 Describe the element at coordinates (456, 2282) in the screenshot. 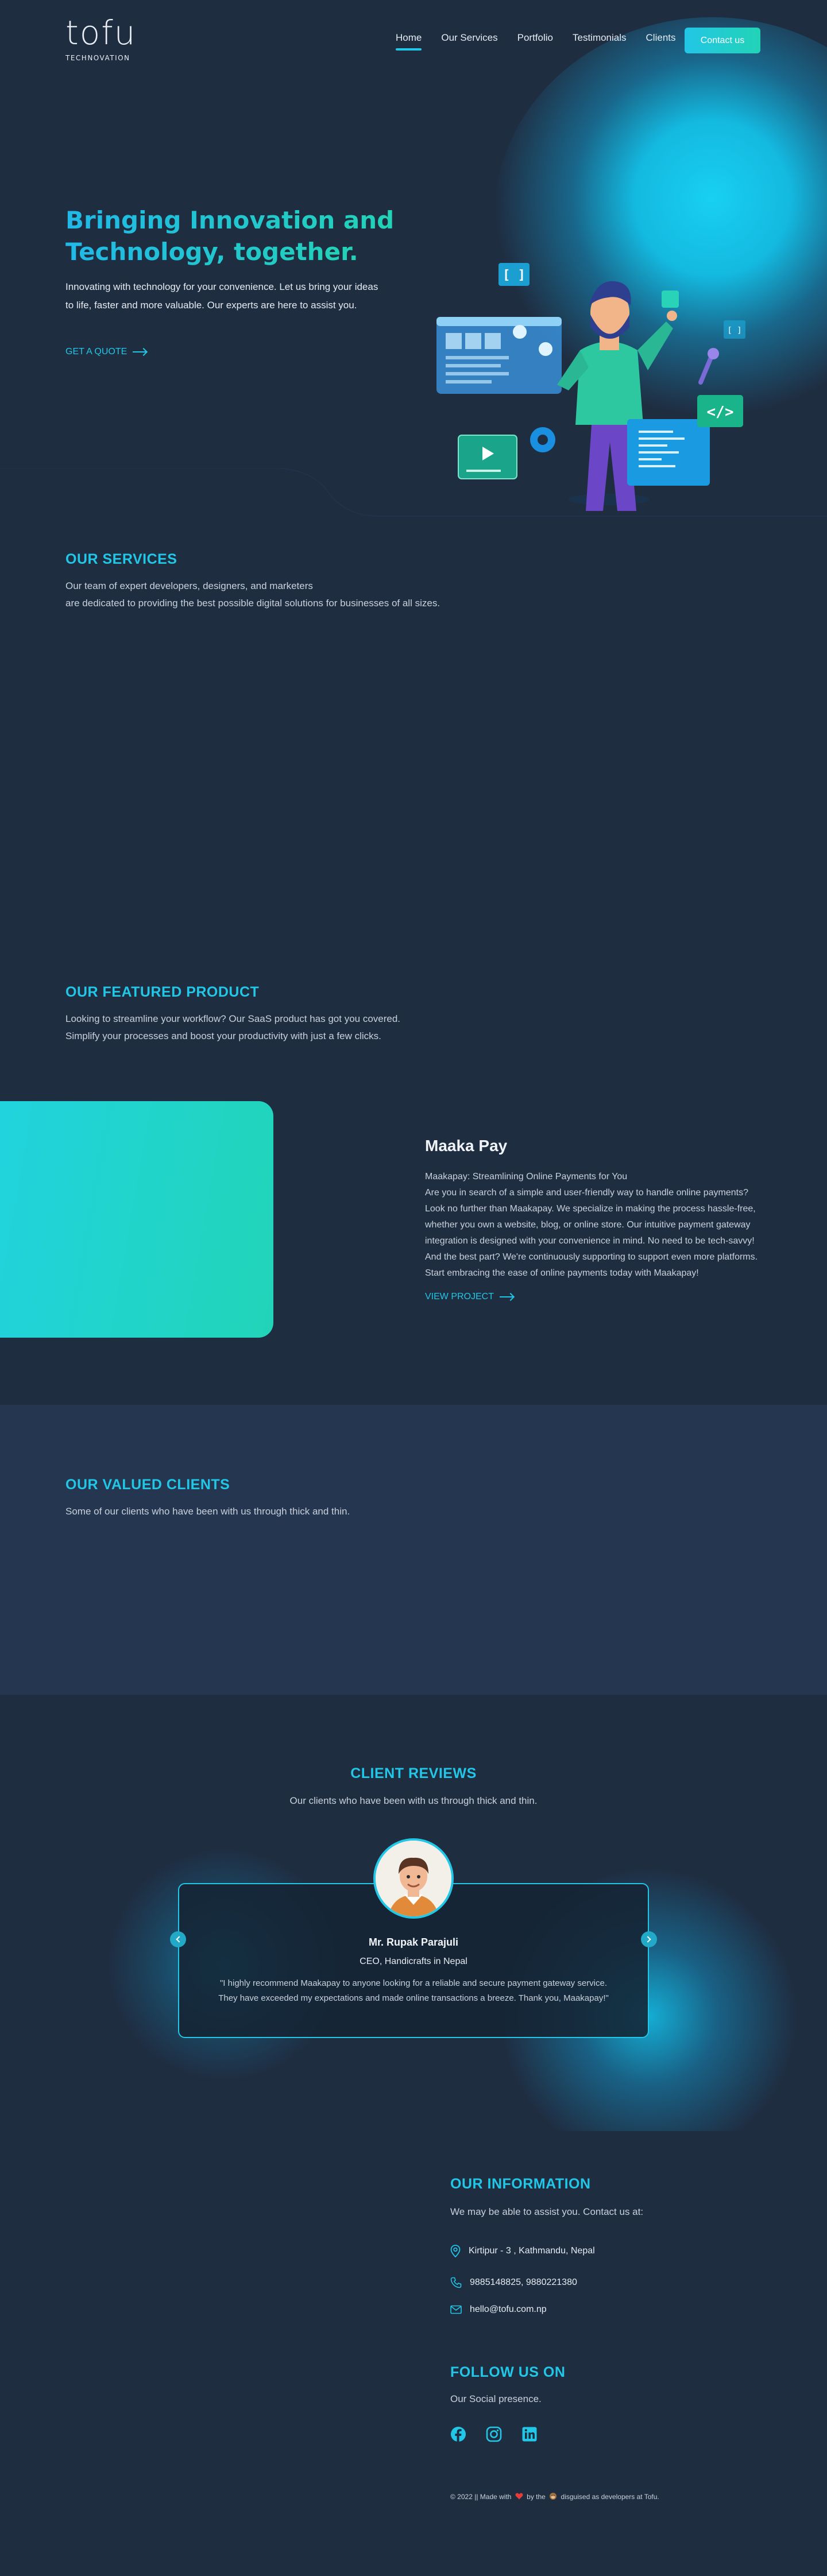

I see `phone-icon` at that location.